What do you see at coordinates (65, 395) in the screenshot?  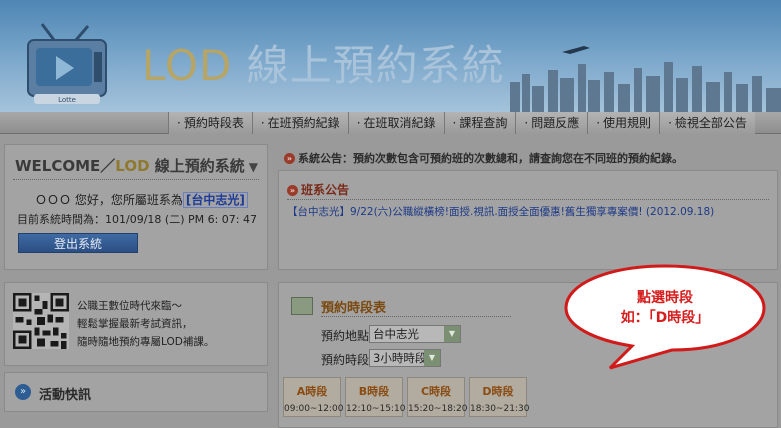 I see `news-title: 活動快訊` at bounding box center [65, 395].